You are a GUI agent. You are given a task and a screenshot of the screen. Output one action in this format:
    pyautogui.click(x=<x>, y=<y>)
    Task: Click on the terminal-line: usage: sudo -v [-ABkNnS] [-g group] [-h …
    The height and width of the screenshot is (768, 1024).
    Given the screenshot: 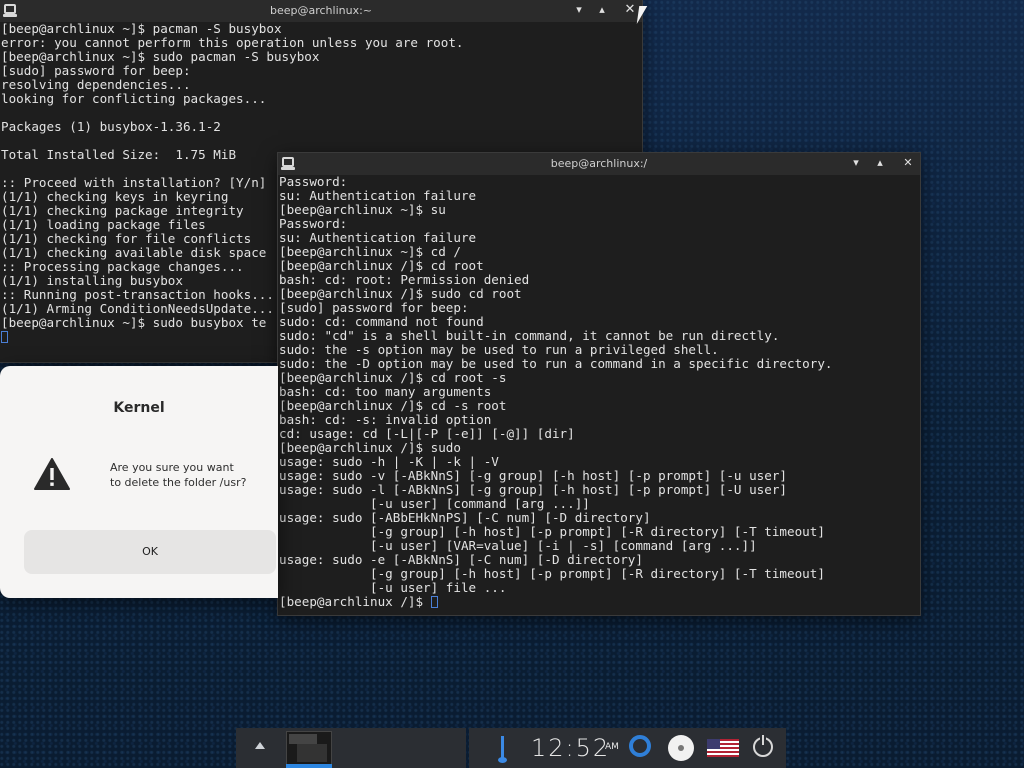 What is the action you would take?
    pyautogui.click(x=533, y=476)
    